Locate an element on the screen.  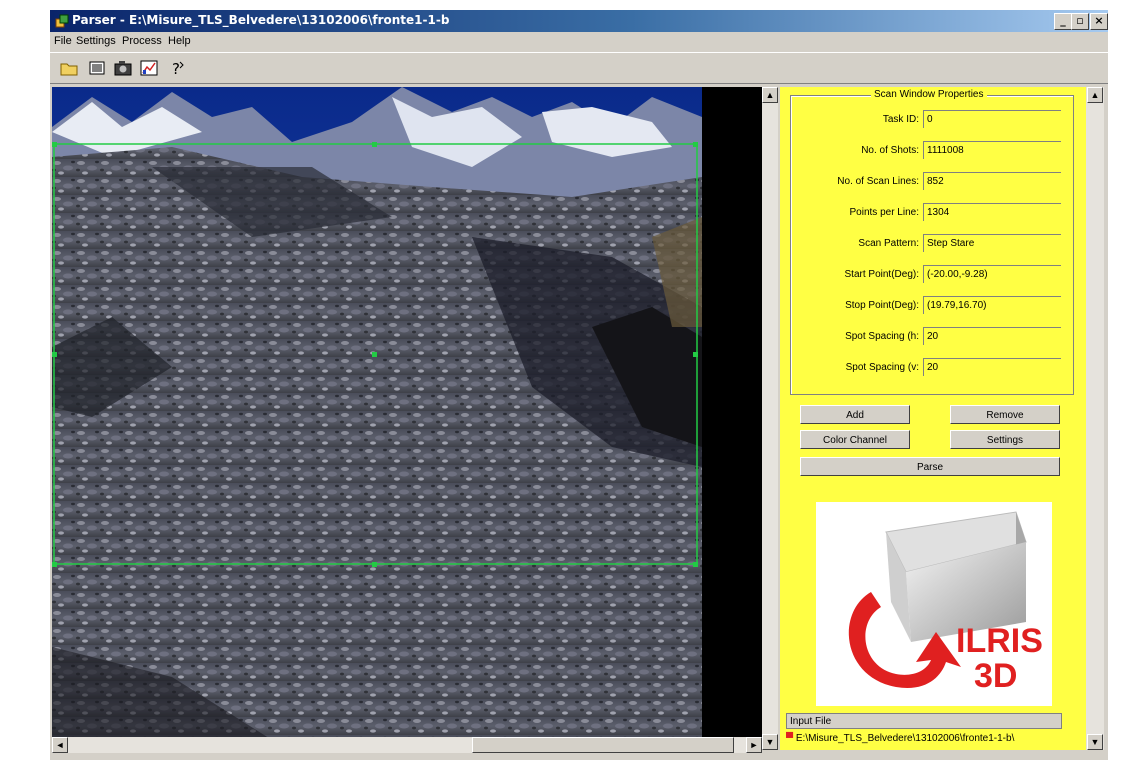
menu-process: Process is located at coordinates (142, 41).